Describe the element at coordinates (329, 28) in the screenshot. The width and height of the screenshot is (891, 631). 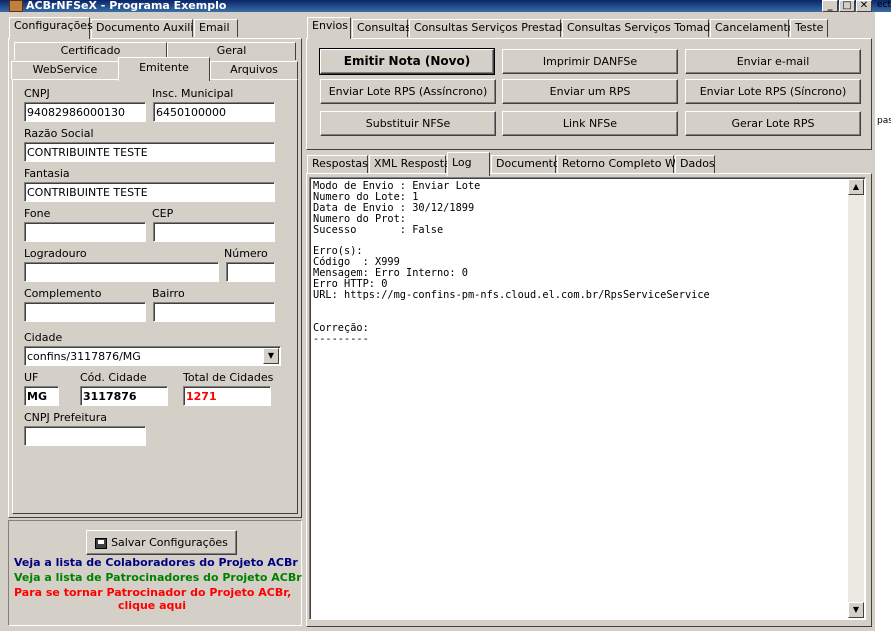
I see `tab-envios: Envios` at that location.